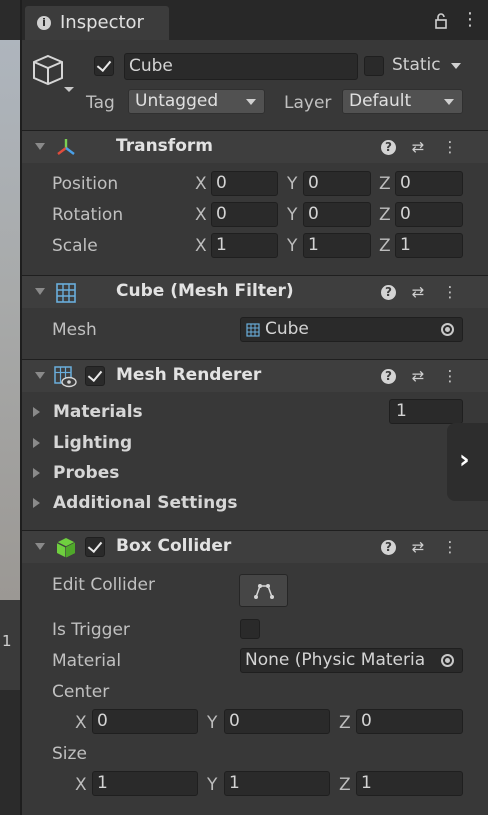 The image size is (488, 815). Describe the element at coordinates (255, 375) in the screenshot. I see `mesh-renderer-header: Mesh Renderer ? ⇄ ⋮` at that location.